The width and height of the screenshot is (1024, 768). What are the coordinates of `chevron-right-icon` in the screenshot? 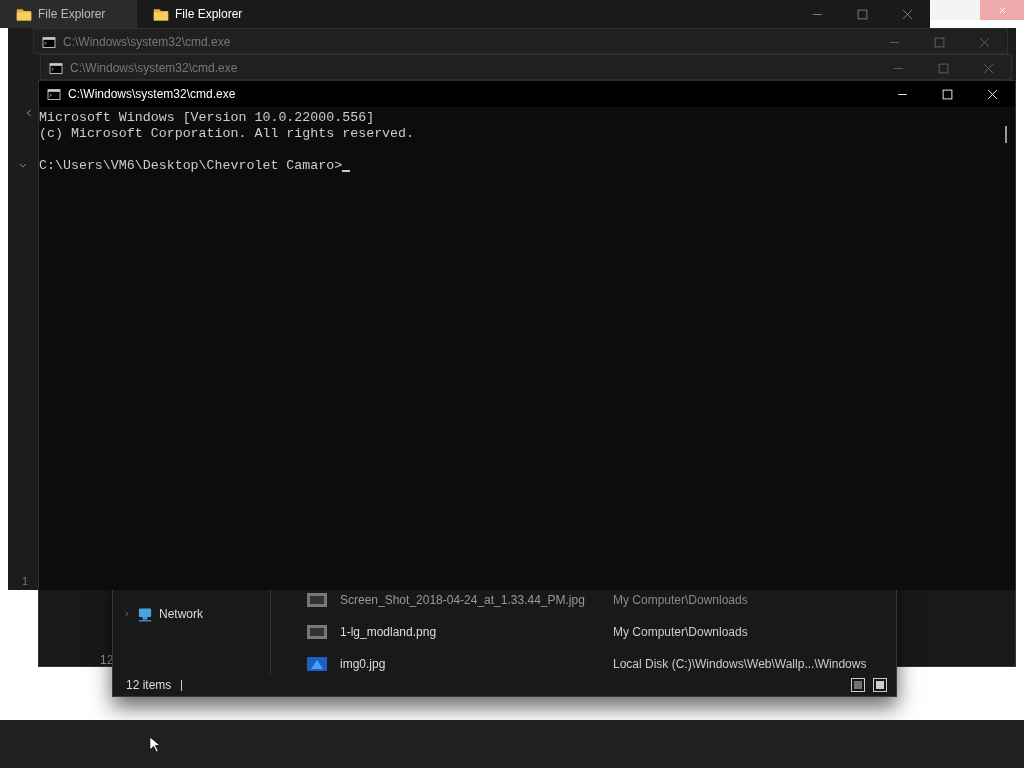 It's located at (127, 614).